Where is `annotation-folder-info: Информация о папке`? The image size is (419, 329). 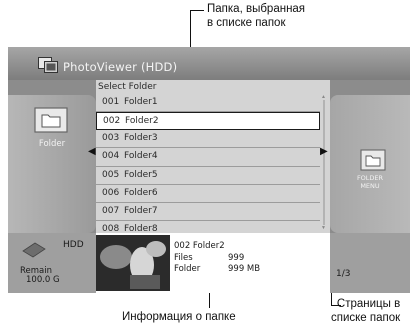
annotation-folder-info: Информация о папке is located at coordinates (179, 317).